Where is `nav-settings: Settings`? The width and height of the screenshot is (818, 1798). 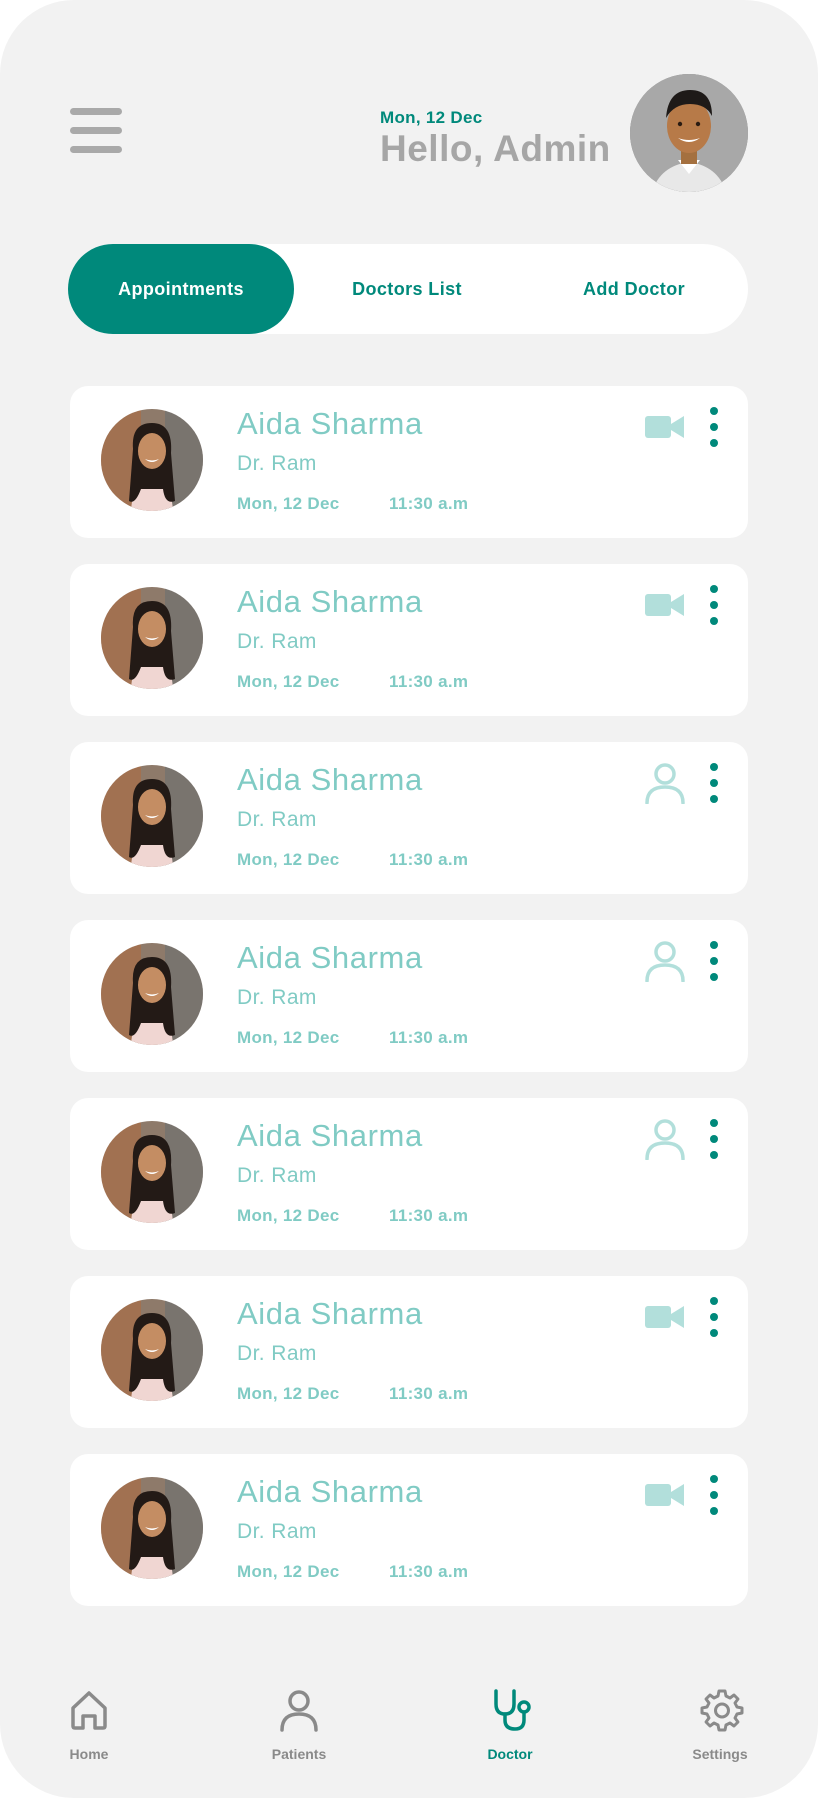
nav-settings: Settings is located at coordinates (720, 1723).